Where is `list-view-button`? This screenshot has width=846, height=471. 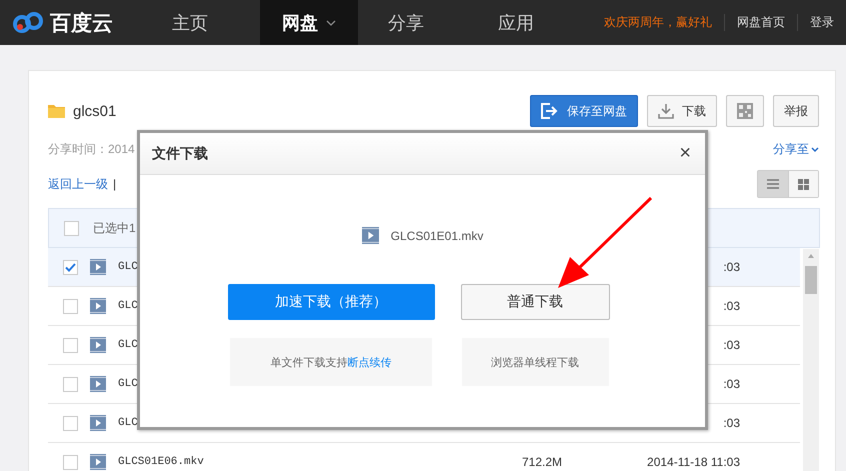 list-view-button is located at coordinates (773, 184).